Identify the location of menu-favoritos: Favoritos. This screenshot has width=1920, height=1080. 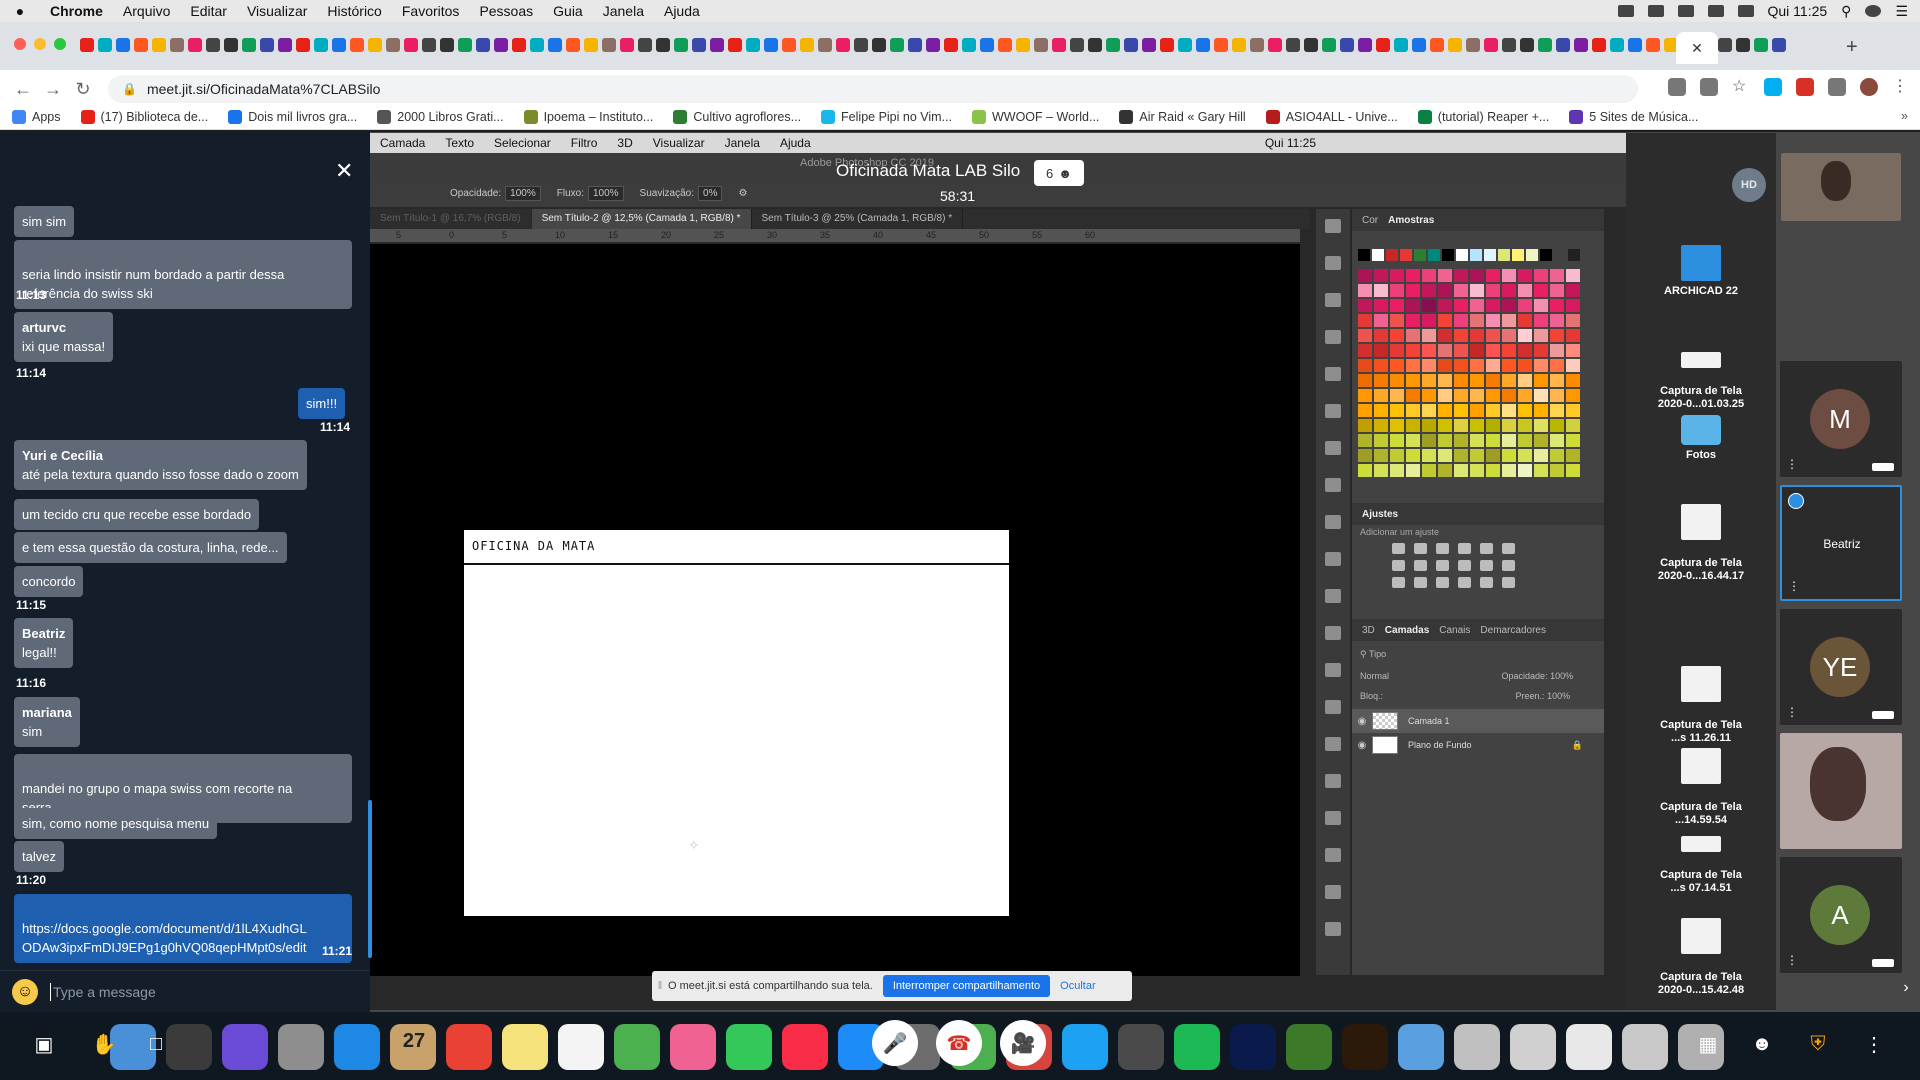
(431, 11).